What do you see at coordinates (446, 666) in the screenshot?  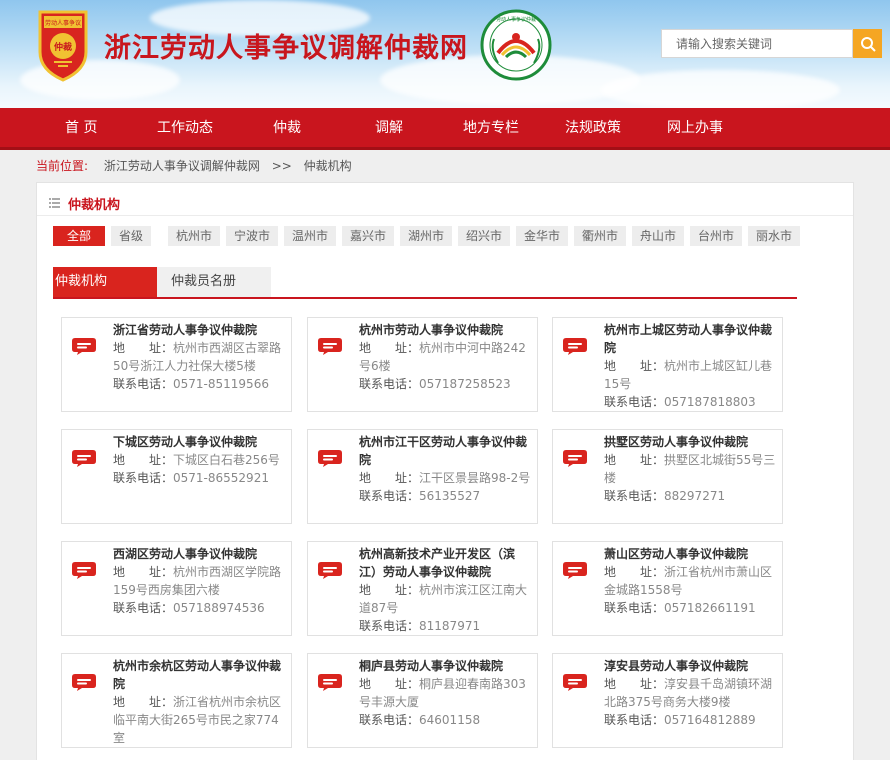 I see `institution-name: 桐庐县劳动人事争议仲裁院` at bounding box center [446, 666].